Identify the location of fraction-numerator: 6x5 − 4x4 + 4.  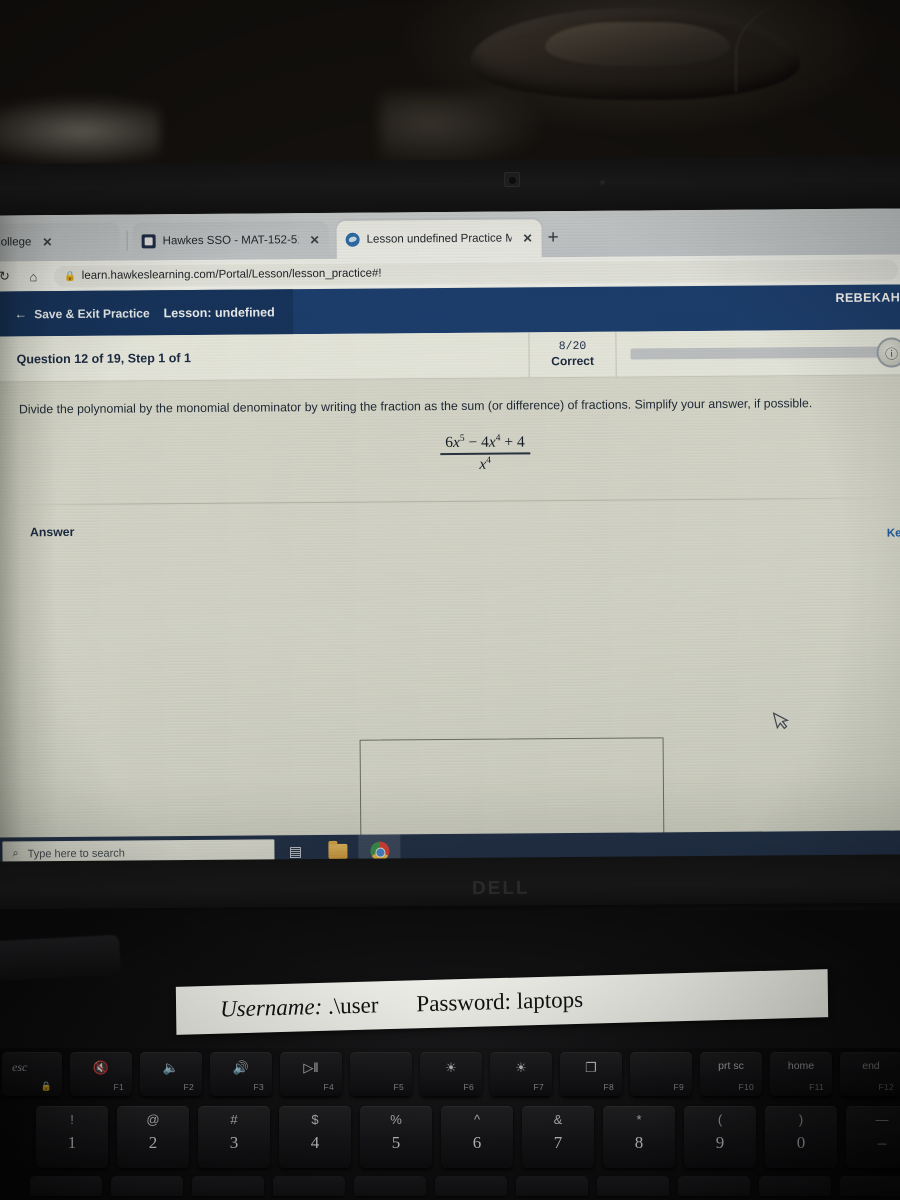
(485, 443).